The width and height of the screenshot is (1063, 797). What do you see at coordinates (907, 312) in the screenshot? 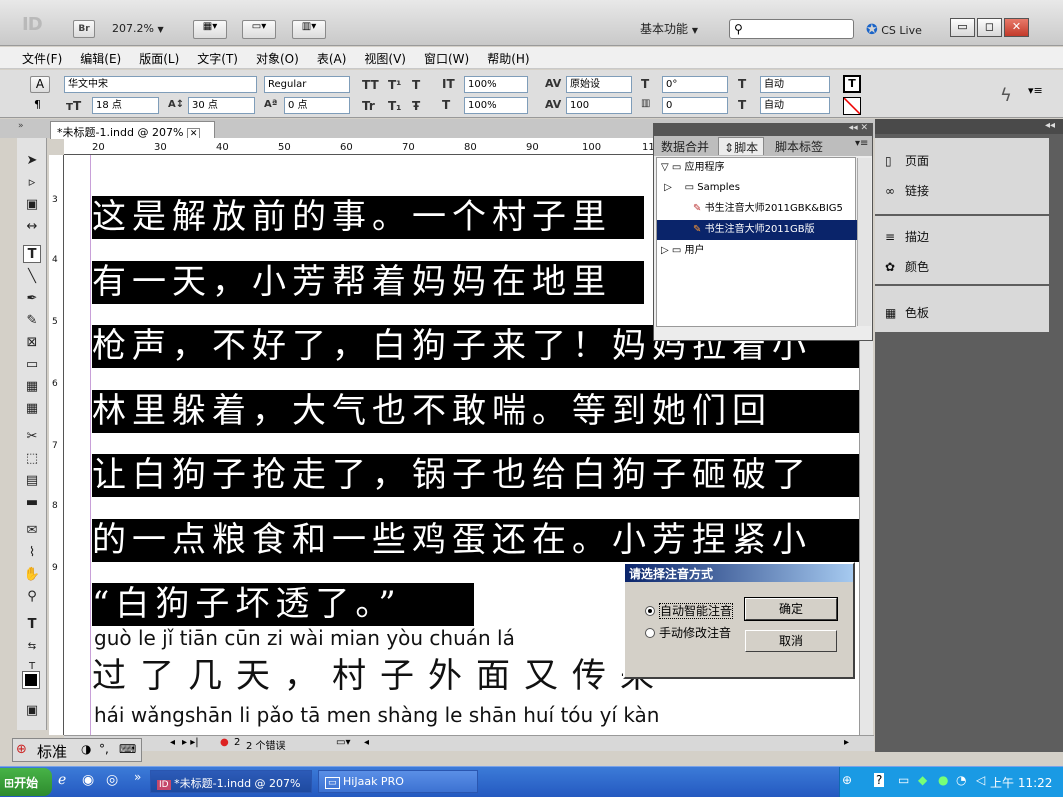
I see `swatches-panel-button: ▦ 色板` at bounding box center [907, 312].